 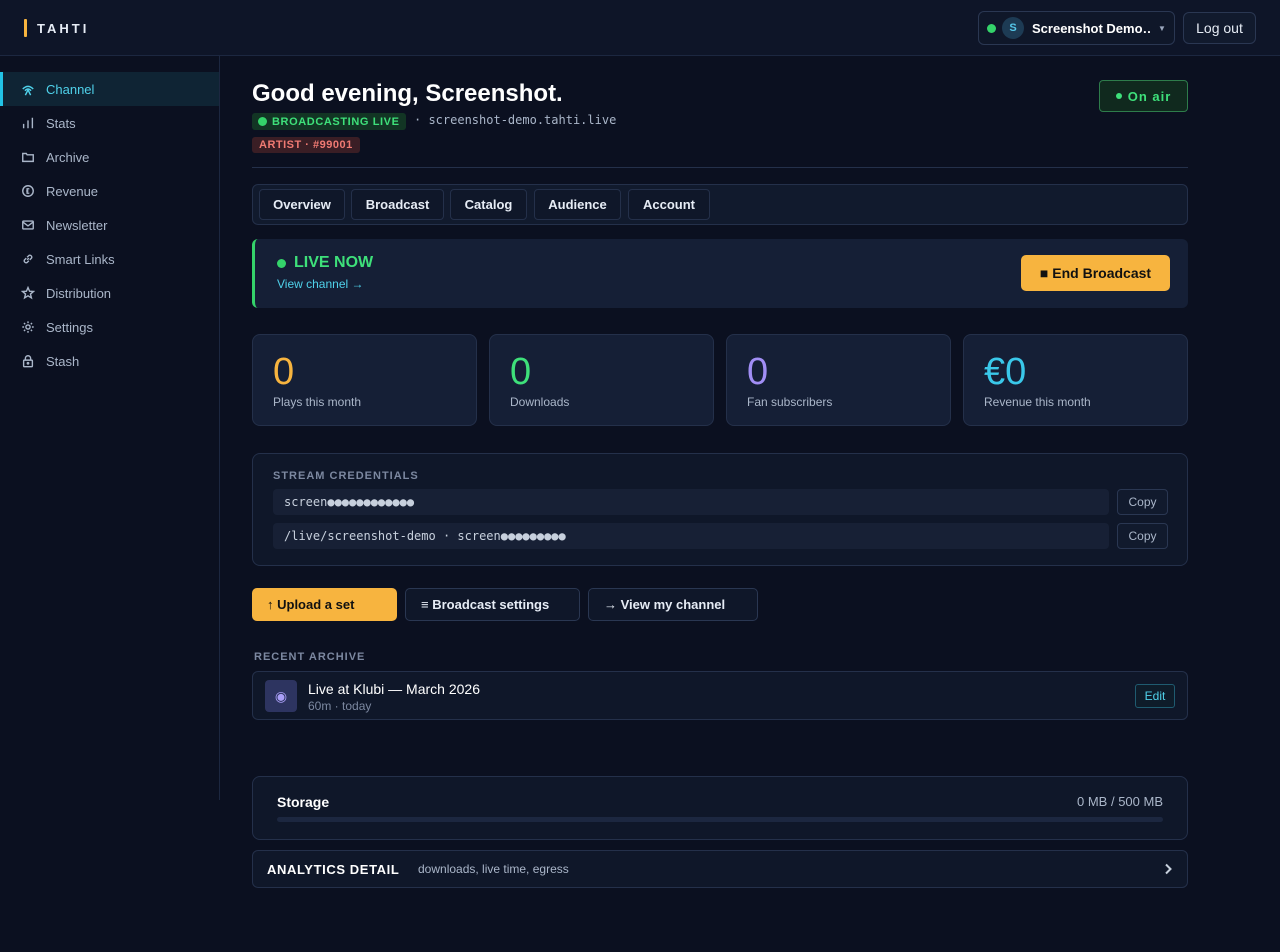 What do you see at coordinates (281, 696) in the screenshot?
I see `record-icon: ◉` at bounding box center [281, 696].